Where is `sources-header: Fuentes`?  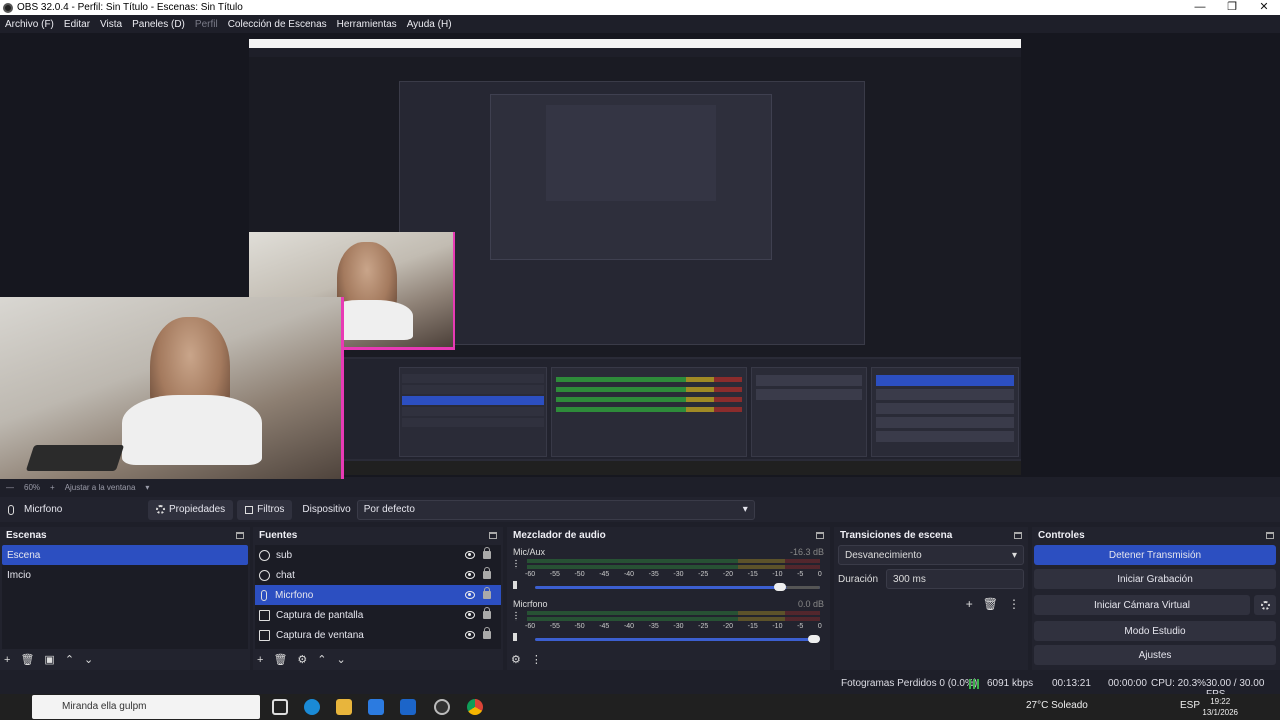 sources-header: Fuentes is located at coordinates (378, 535).